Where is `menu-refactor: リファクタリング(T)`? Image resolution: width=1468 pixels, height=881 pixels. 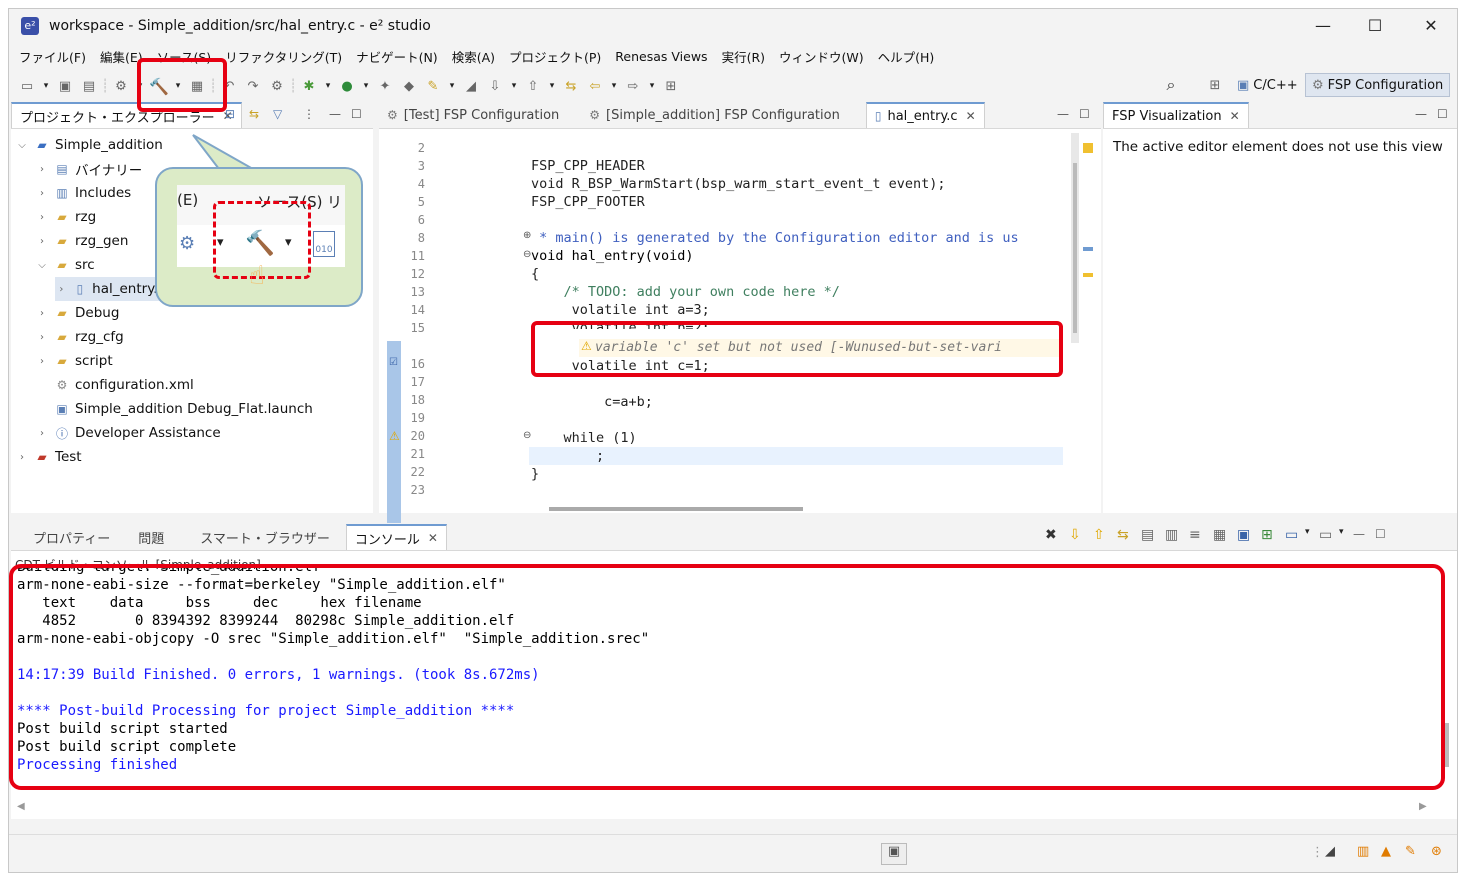
menu-refactor: リファクタリング(T) is located at coordinates (283, 56).